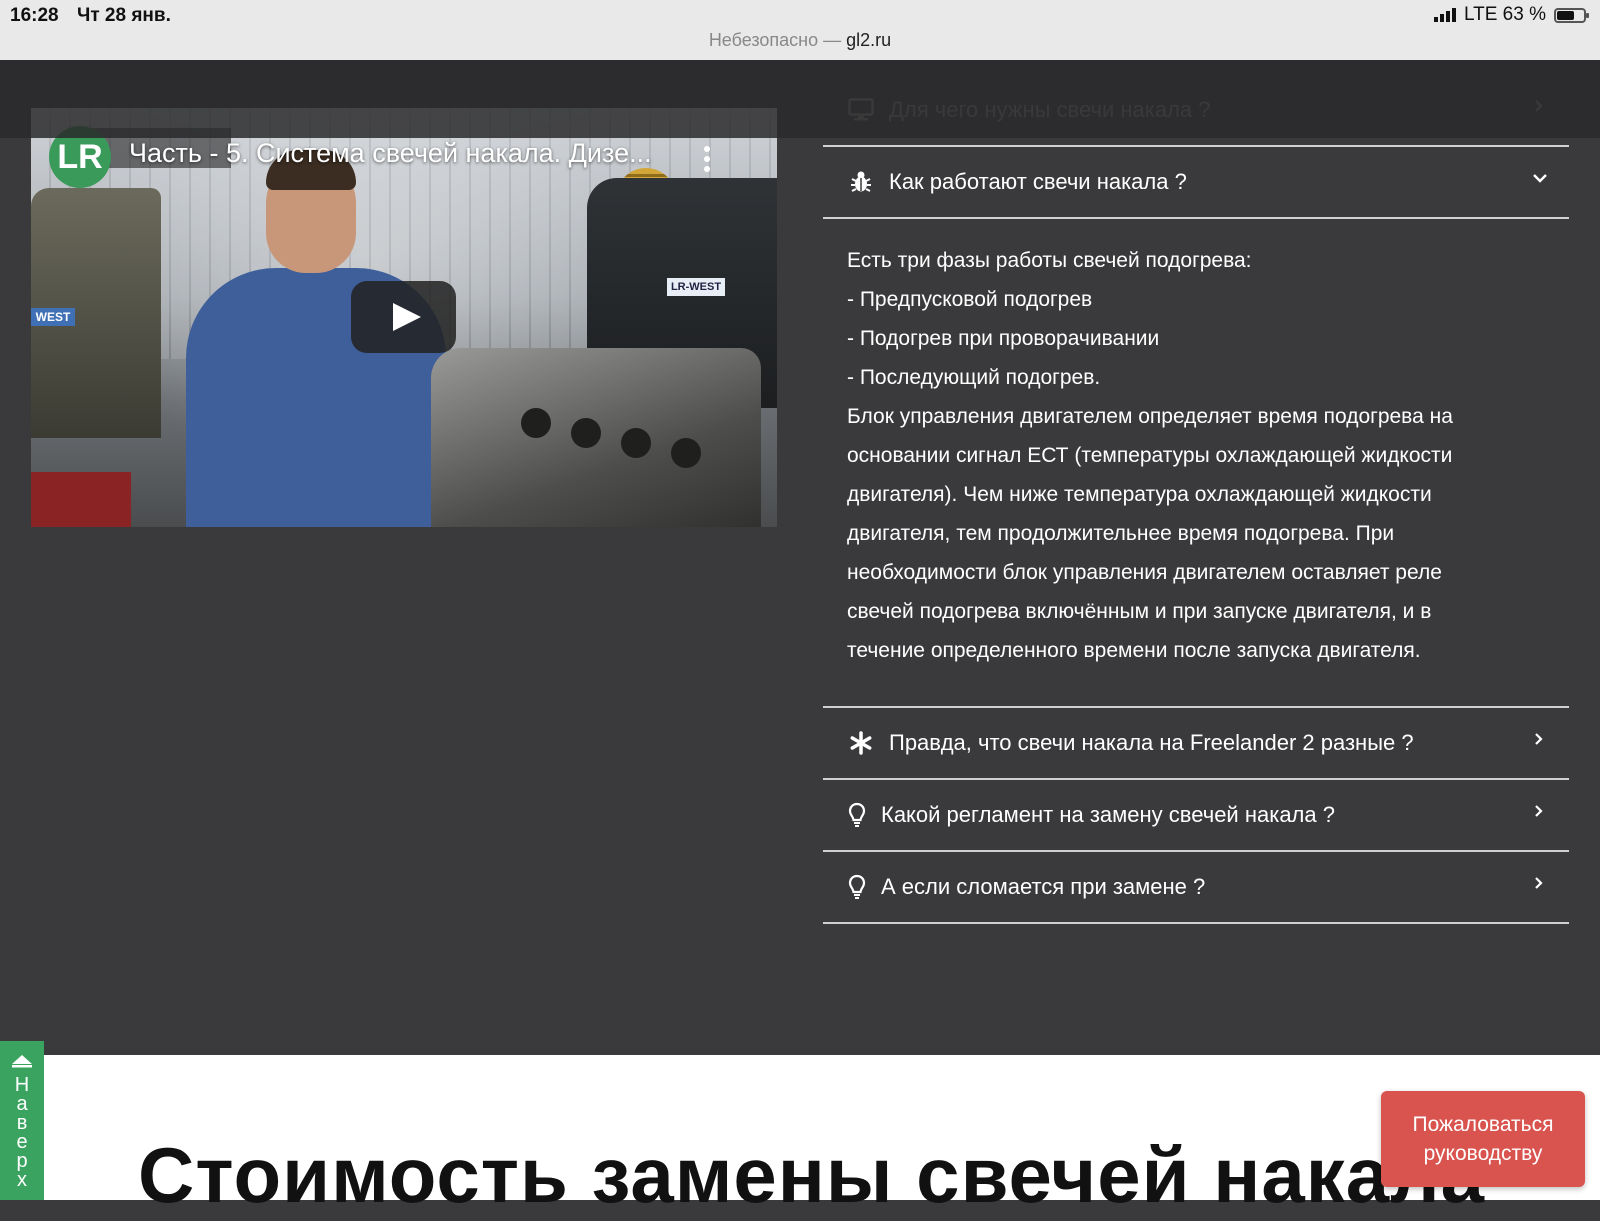  I want to click on battery-icon, so click(1571, 15).